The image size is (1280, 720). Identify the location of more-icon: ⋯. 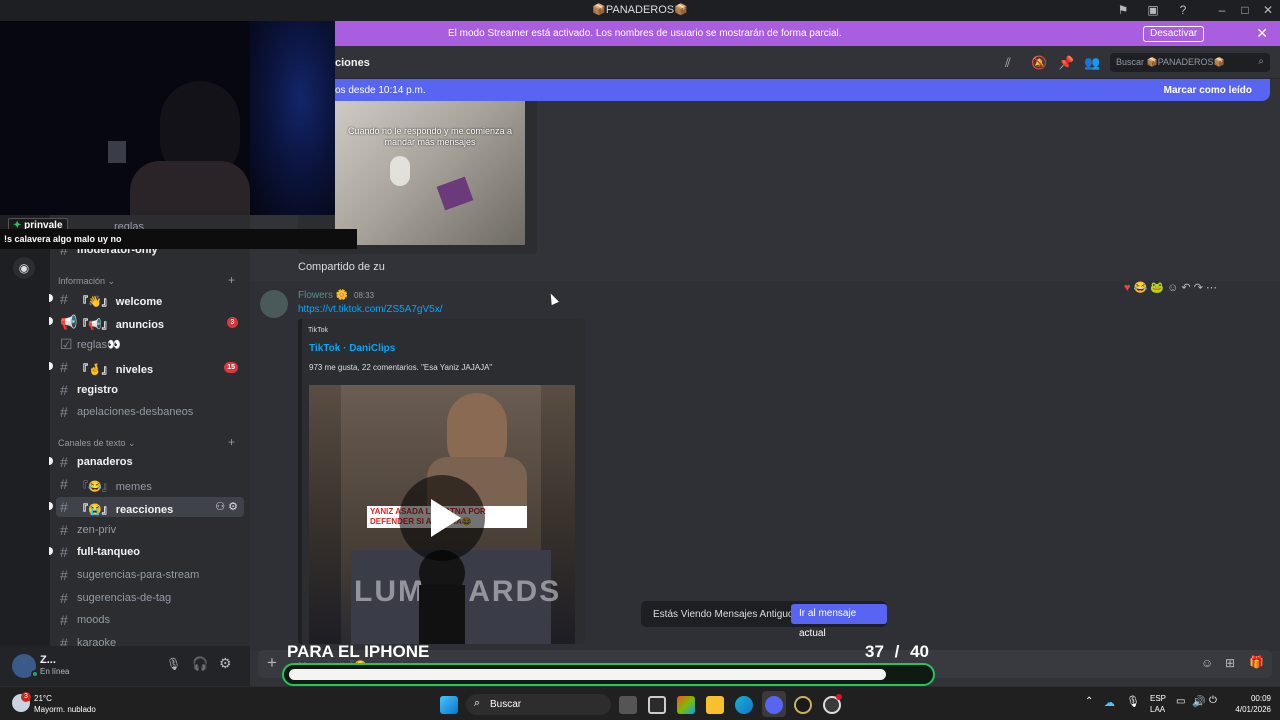
(1211, 288).